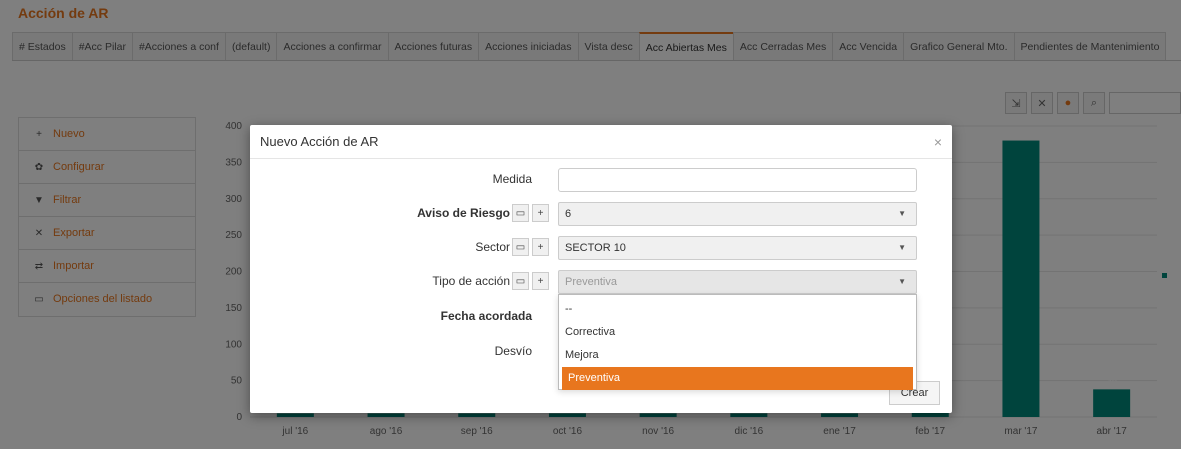 Image resolution: width=1181 pixels, height=449 pixels. I want to click on aviso-value: 6, so click(568, 214).